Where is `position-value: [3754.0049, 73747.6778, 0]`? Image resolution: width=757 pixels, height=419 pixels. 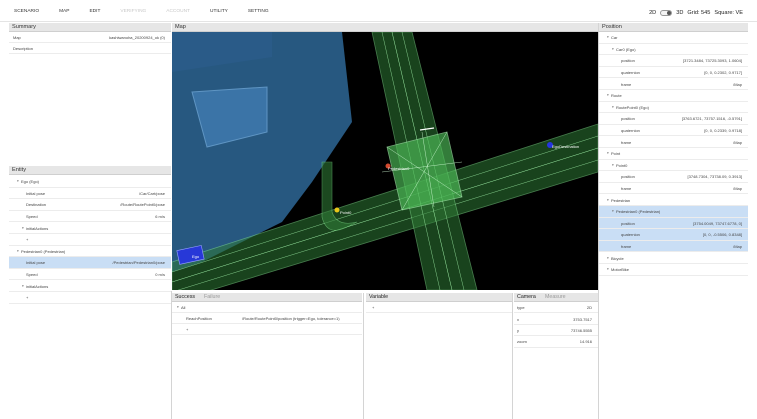
position-value: [3754.0049, 73747.6778, 0] is located at coordinates (717, 223).